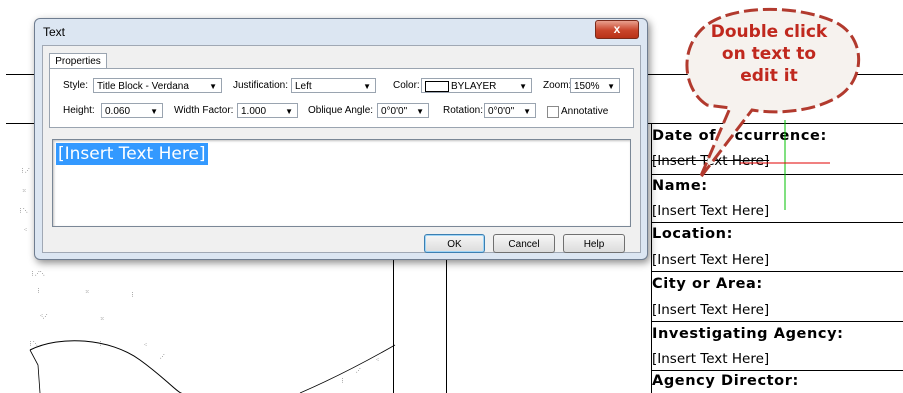 The height and width of the screenshot is (393, 903). Describe the element at coordinates (585, 111) in the screenshot. I see `annotative-label: Annotative` at that location.